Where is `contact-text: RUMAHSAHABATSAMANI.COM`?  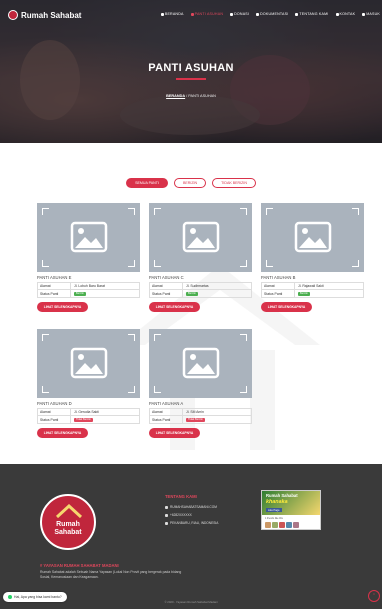
contact-text: RUMAHSAHABATSAMANI.COM is located at coordinates (193, 507).